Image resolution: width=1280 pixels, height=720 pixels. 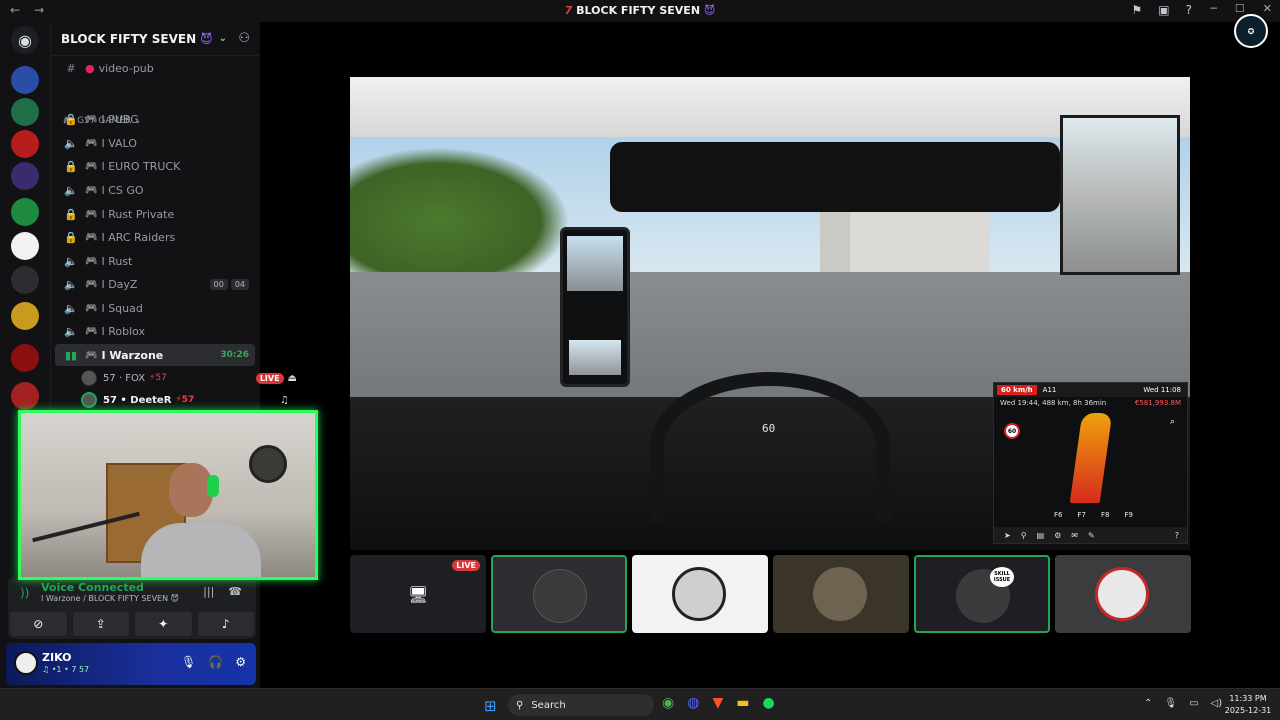 I want to click on channel-rust: 🔈 🎮 I Rust, so click(x=155, y=261).